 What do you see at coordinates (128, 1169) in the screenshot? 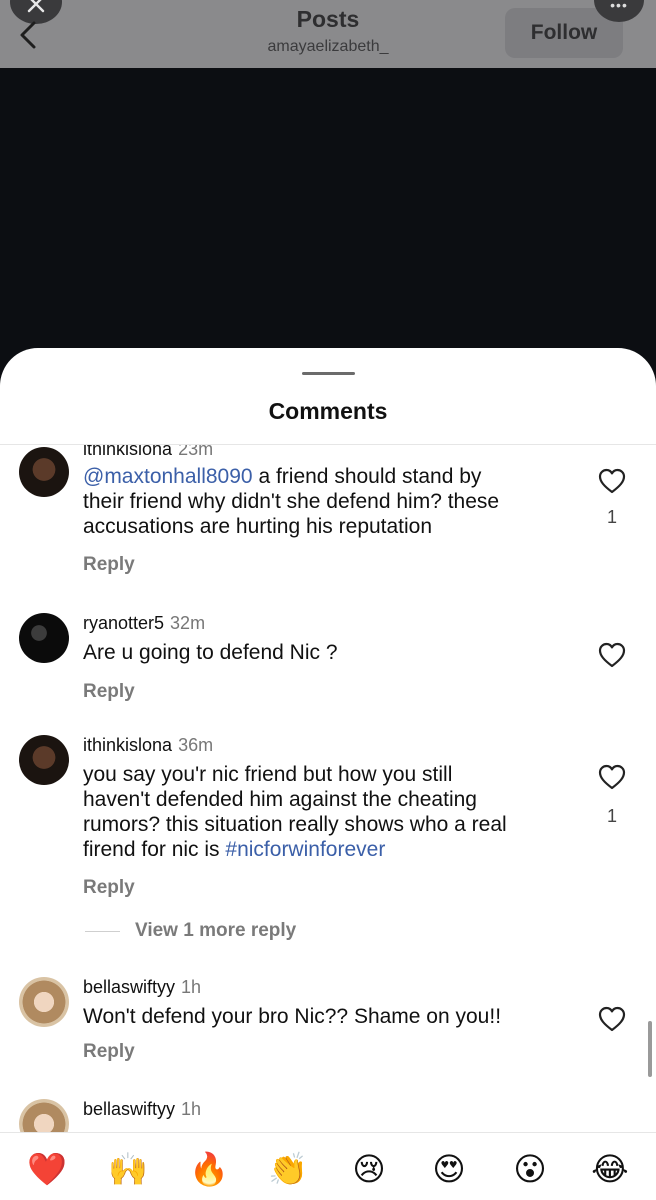
I see `raised-hands-emoji-icon: 🙌` at bounding box center [128, 1169].